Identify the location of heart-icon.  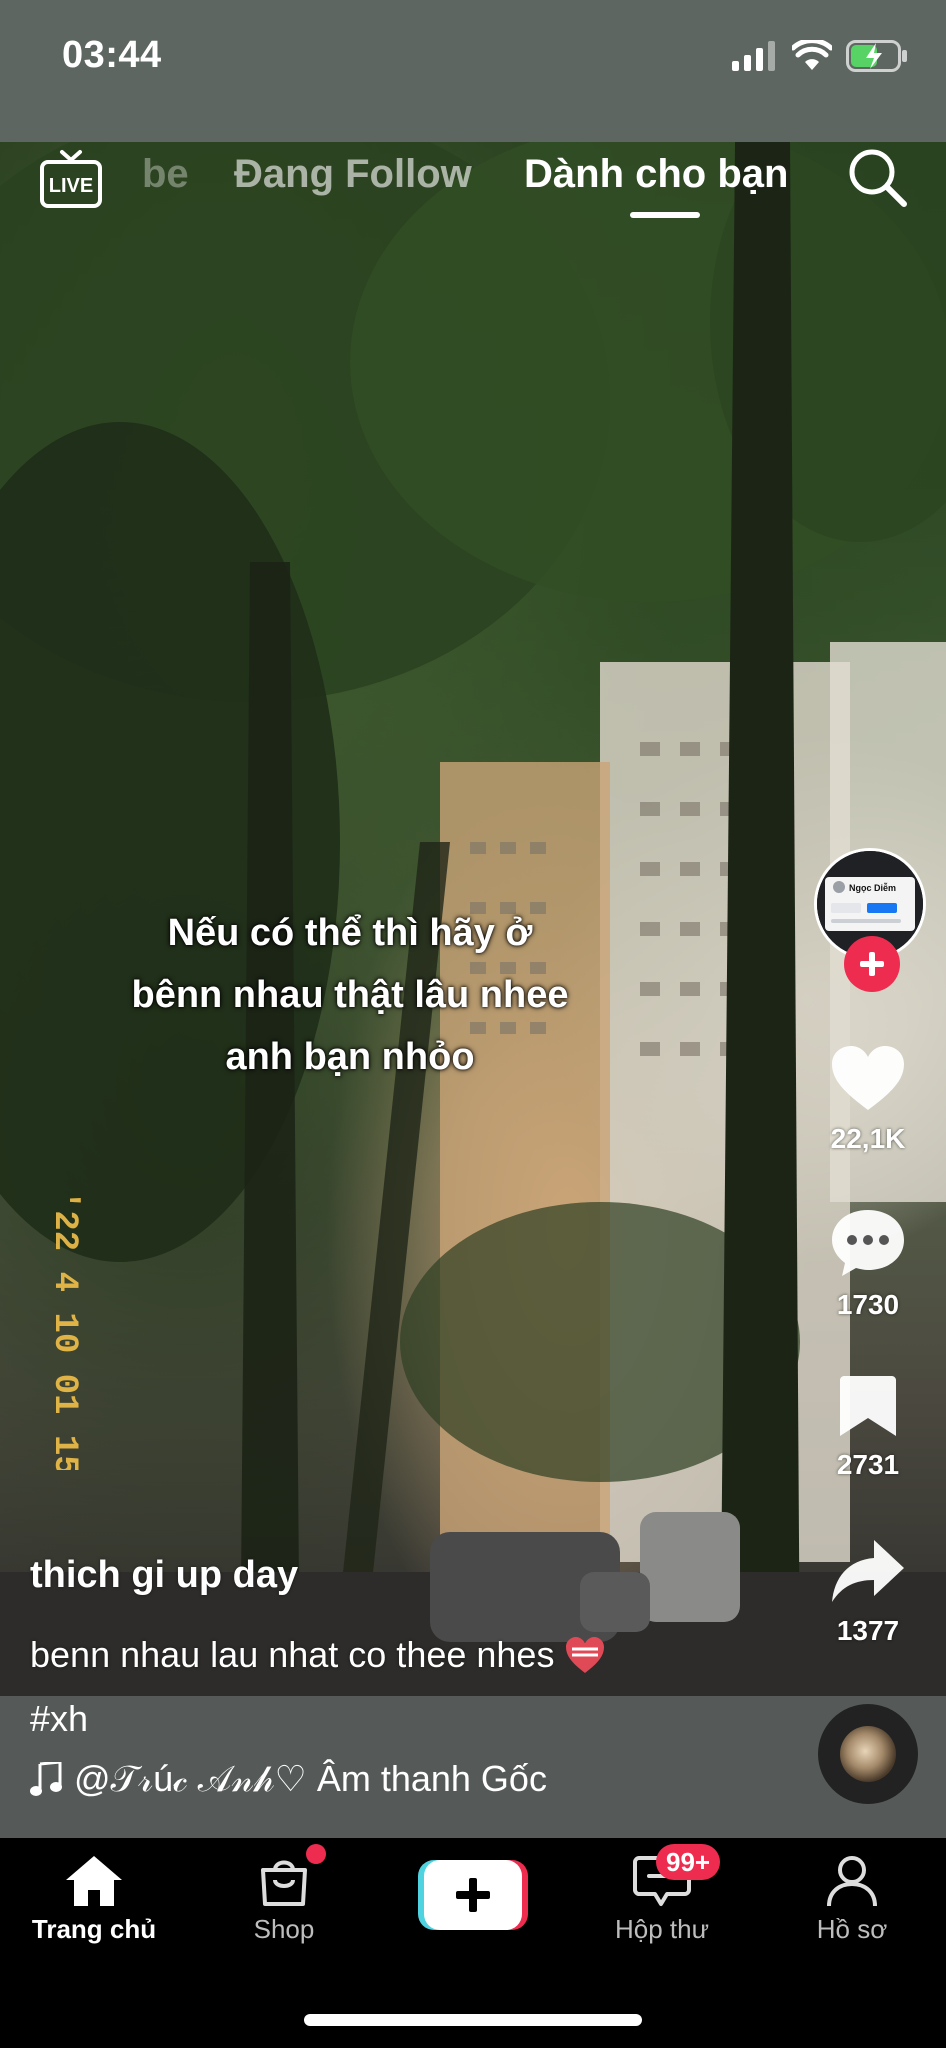
(868, 1078).